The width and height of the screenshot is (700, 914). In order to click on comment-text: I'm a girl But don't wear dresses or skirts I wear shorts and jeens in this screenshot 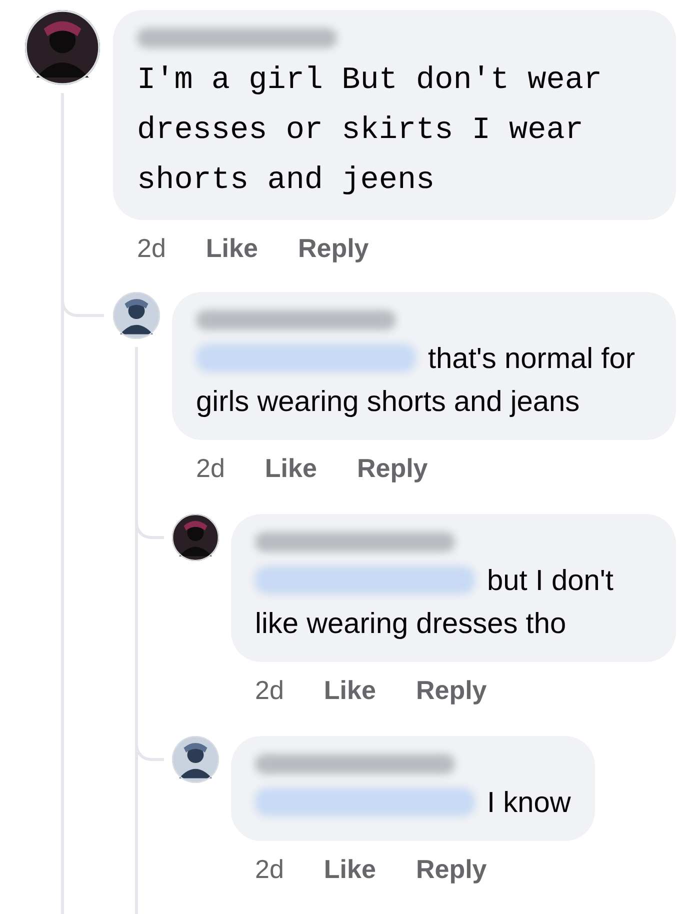, I will do `click(369, 130)`.